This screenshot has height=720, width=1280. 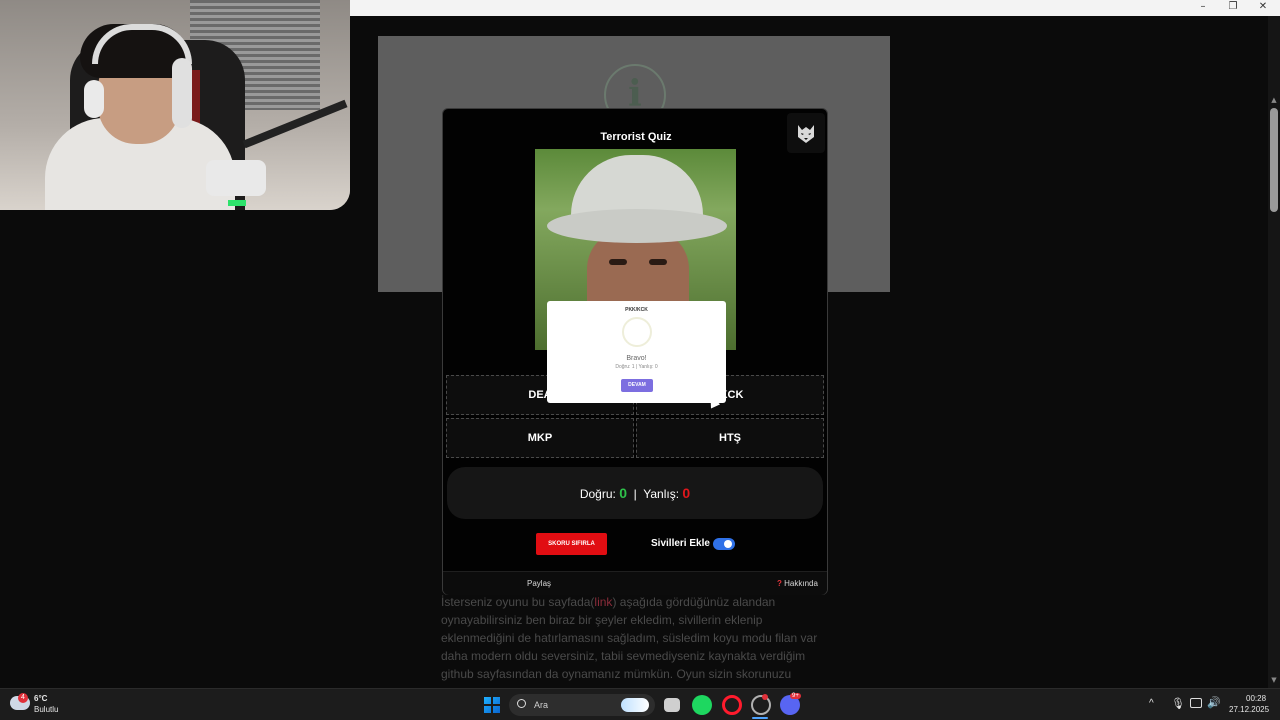 I want to click on opera-gx-icon, so click(x=761, y=705).